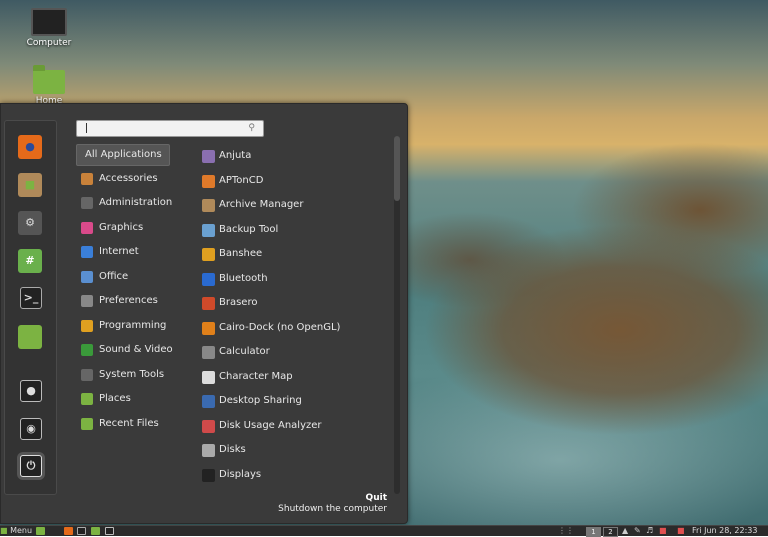  I want to click on category-system-tools: System Tools, so click(122, 375).